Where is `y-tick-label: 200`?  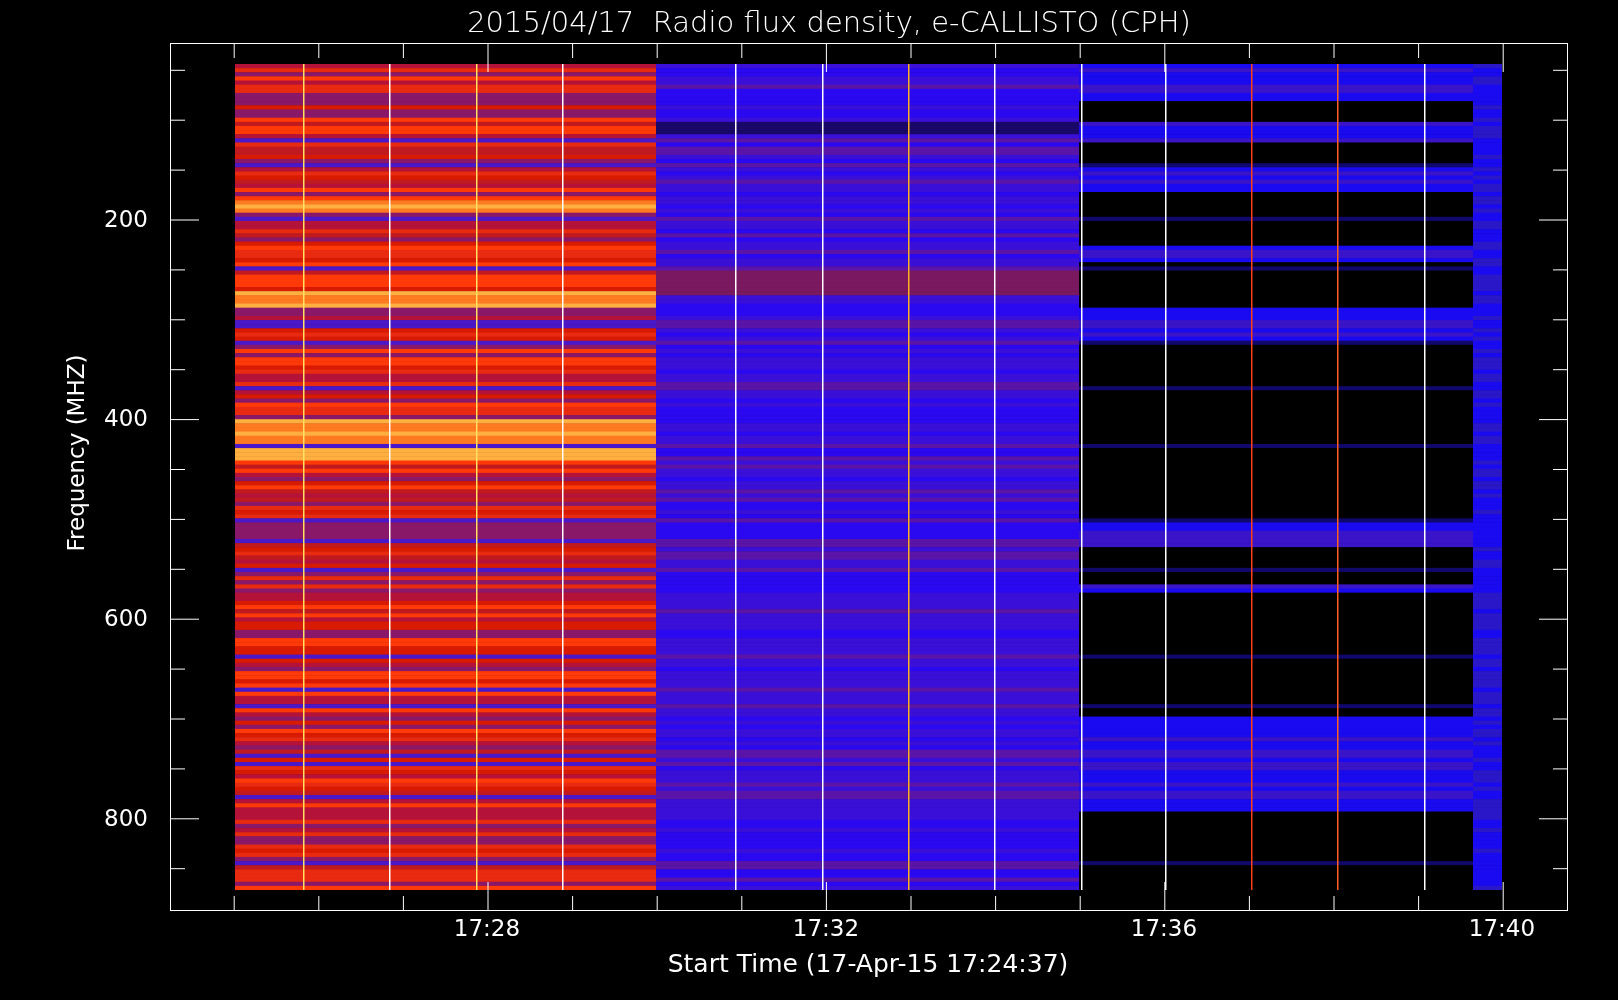 y-tick-label: 200 is located at coordinates (126, 219).